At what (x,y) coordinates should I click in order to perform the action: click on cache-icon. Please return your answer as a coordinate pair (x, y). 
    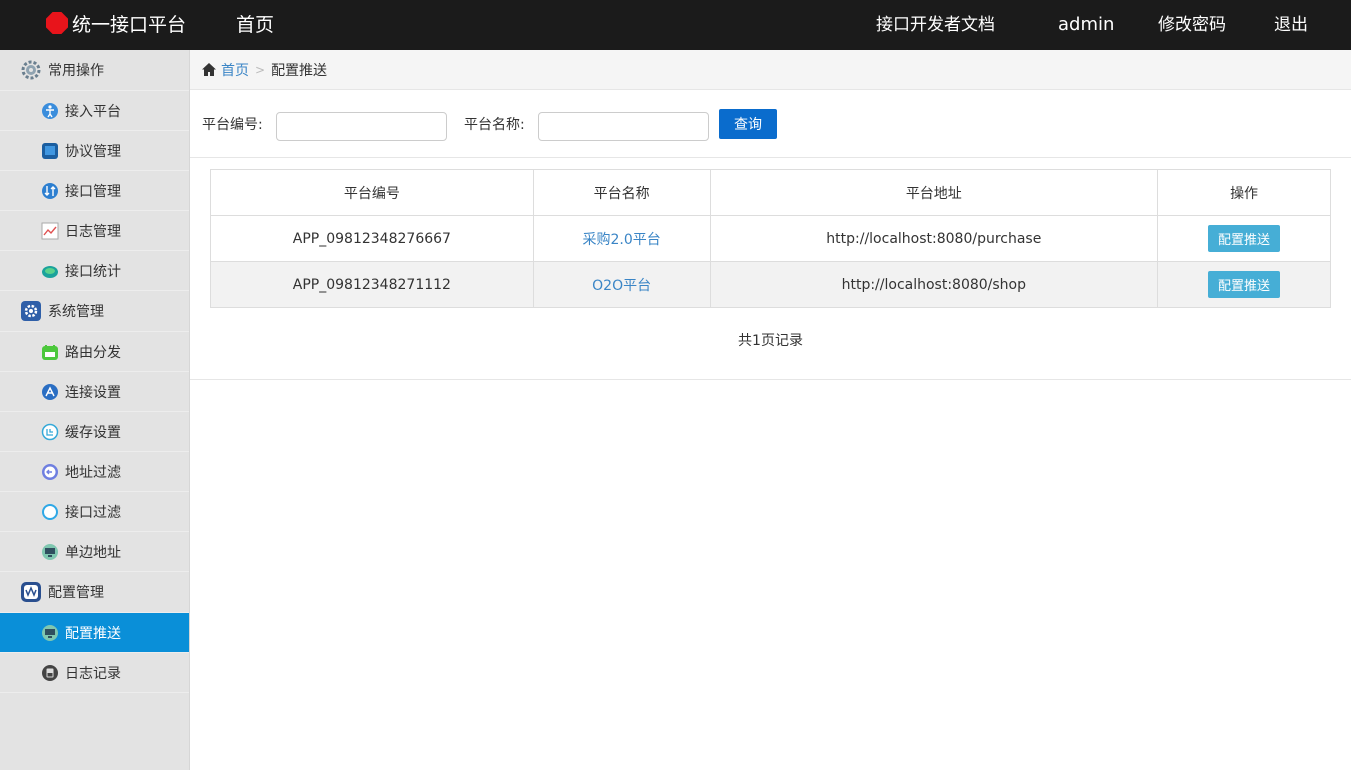
    Looking at the image, I should click on (50, 431).